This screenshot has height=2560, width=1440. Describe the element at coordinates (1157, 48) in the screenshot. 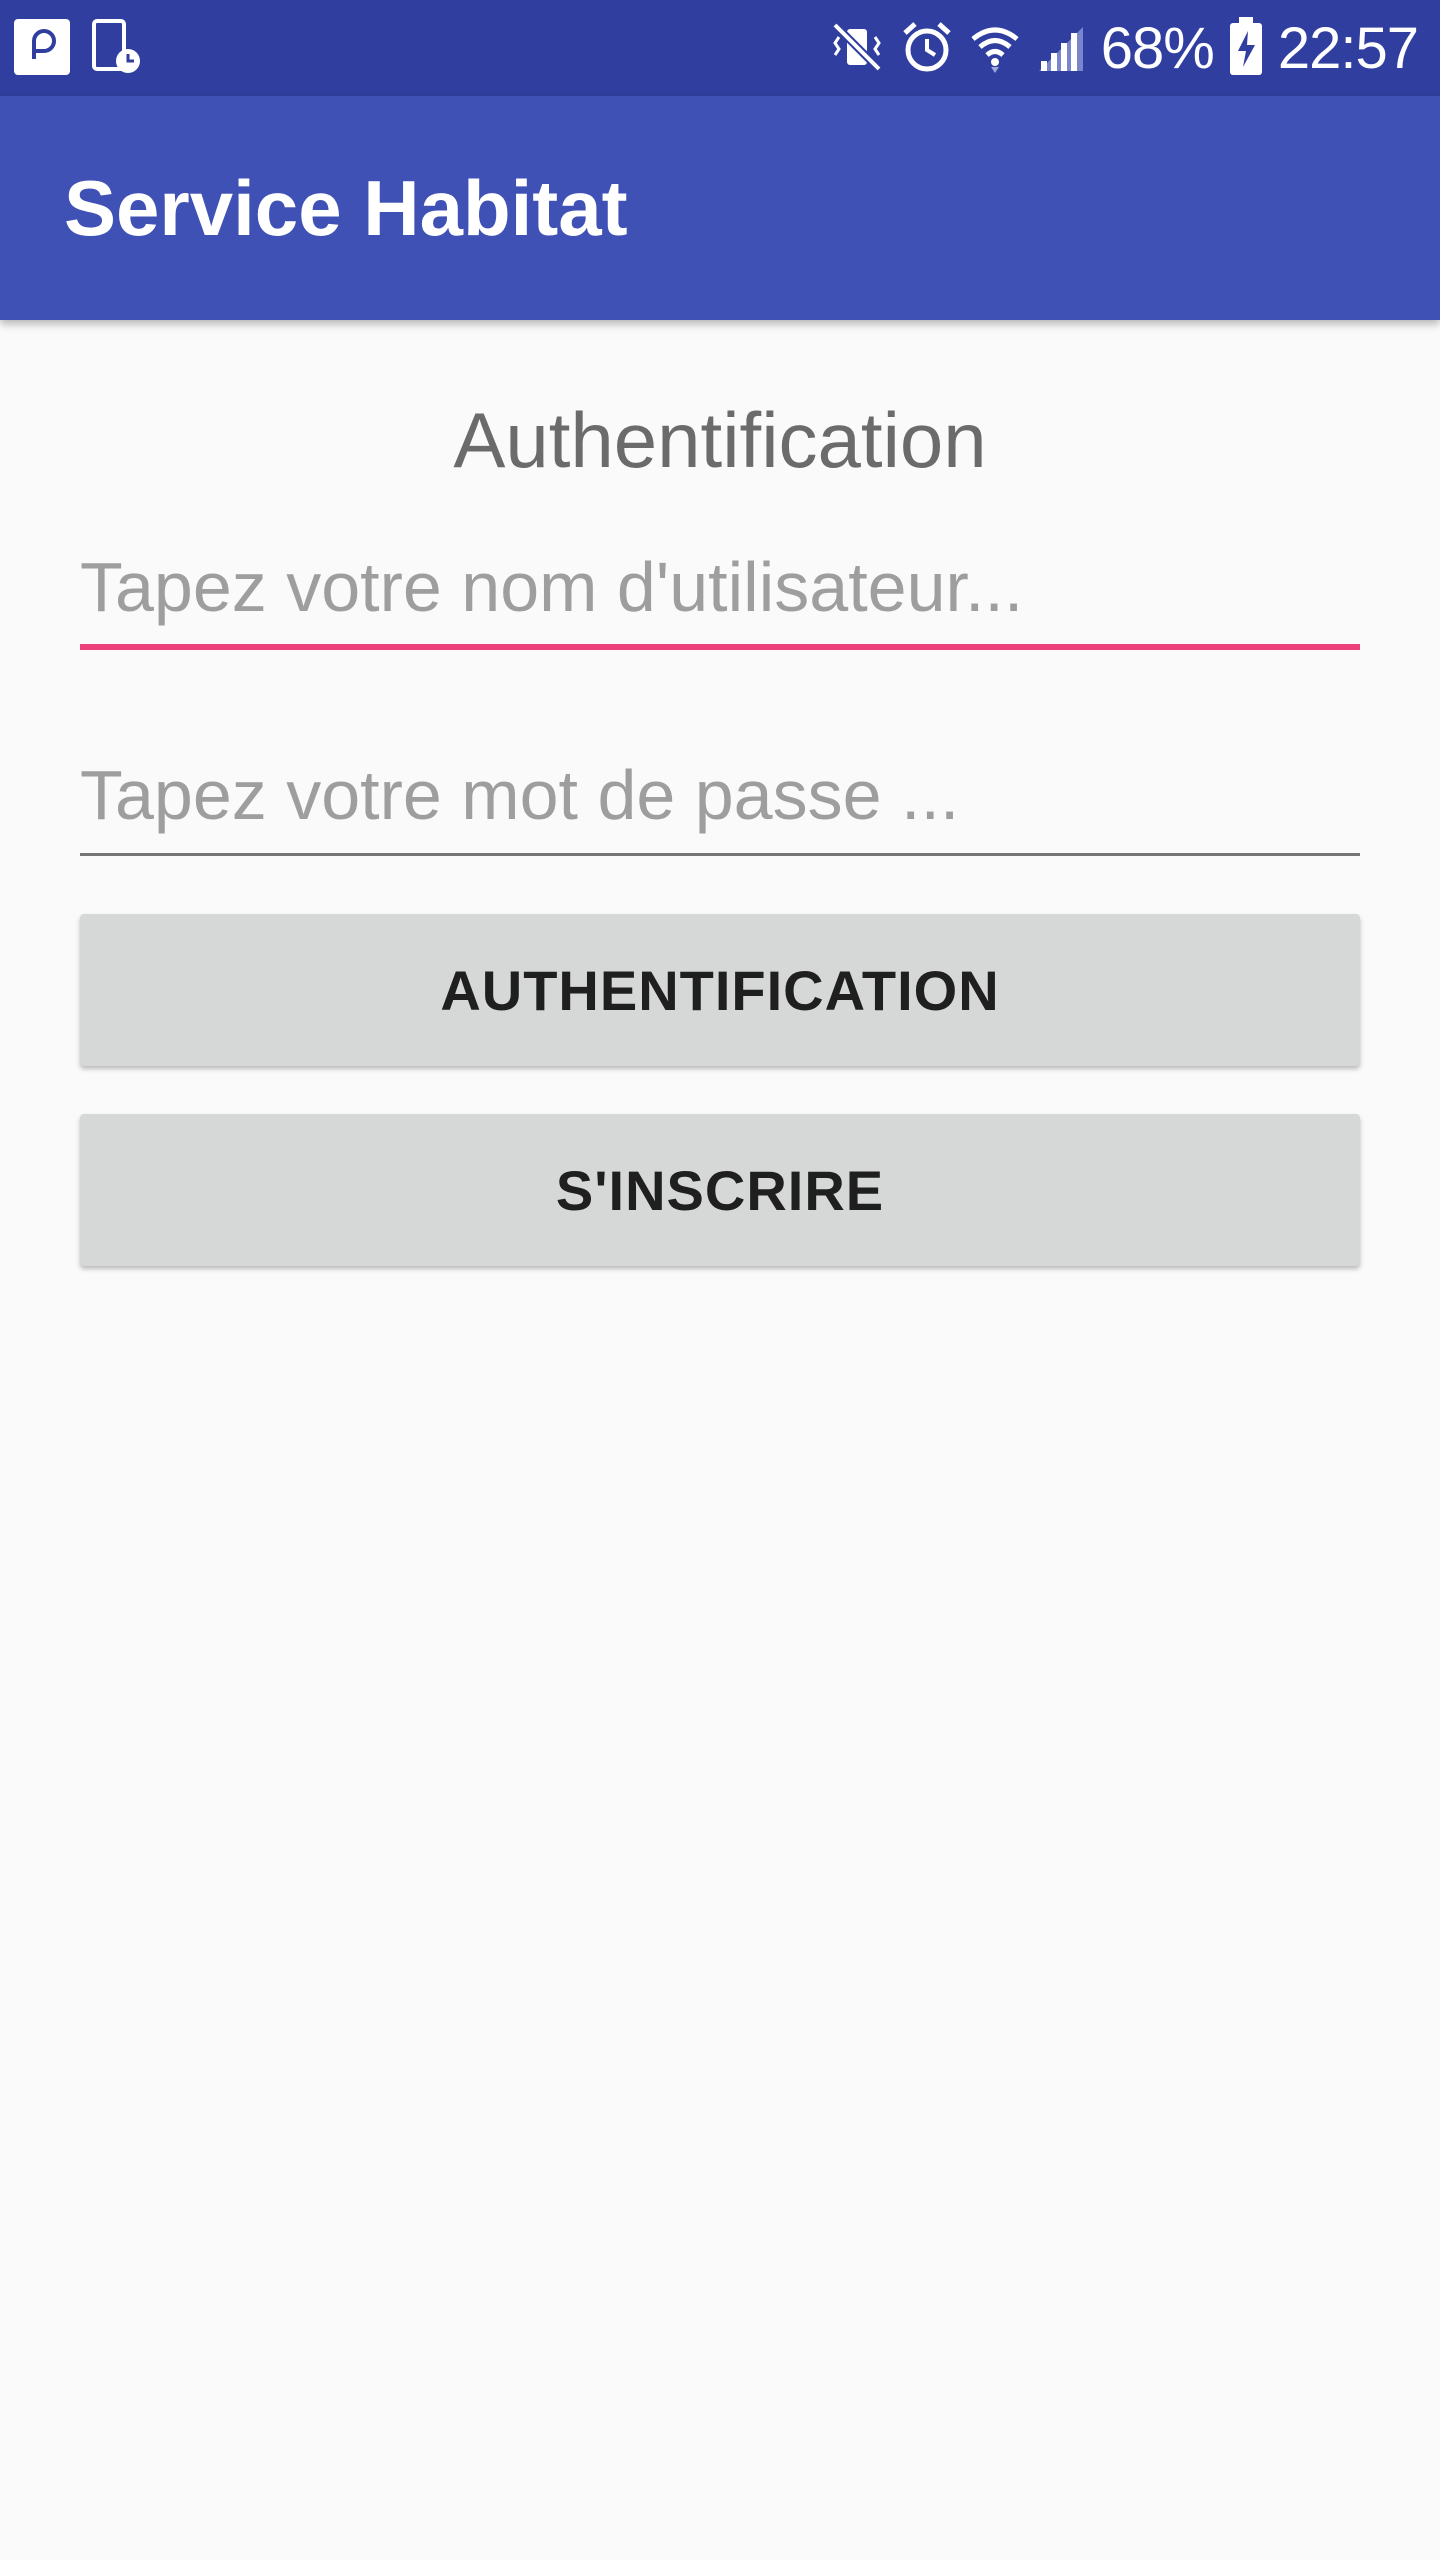

I see `battery-percentage: 68%` at that location.